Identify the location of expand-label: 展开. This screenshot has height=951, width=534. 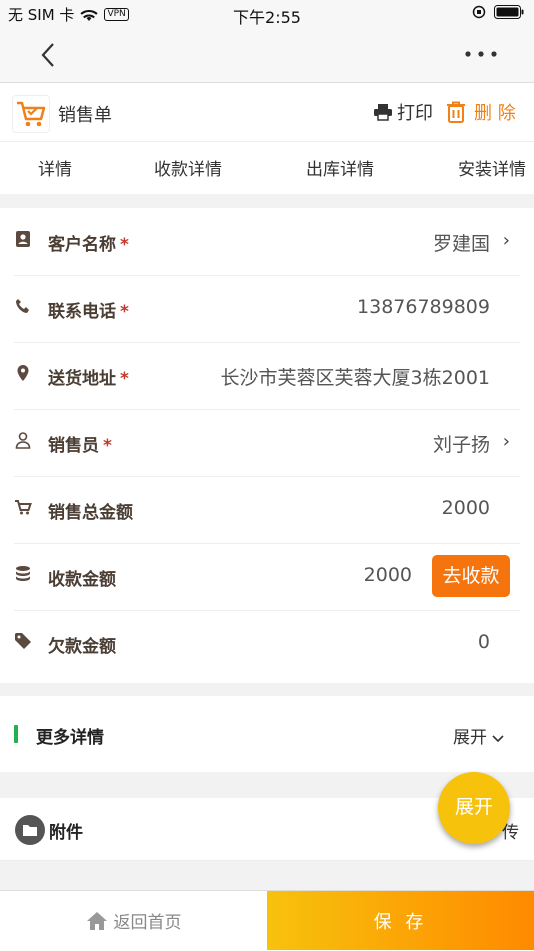
(470, 738).